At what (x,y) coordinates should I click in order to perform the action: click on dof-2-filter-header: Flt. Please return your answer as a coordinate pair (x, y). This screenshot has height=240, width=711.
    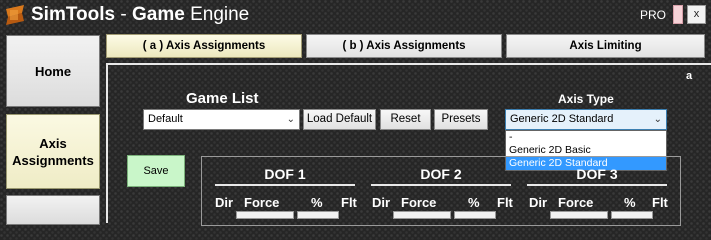
    Looking at the image, I should click on (505, 202).